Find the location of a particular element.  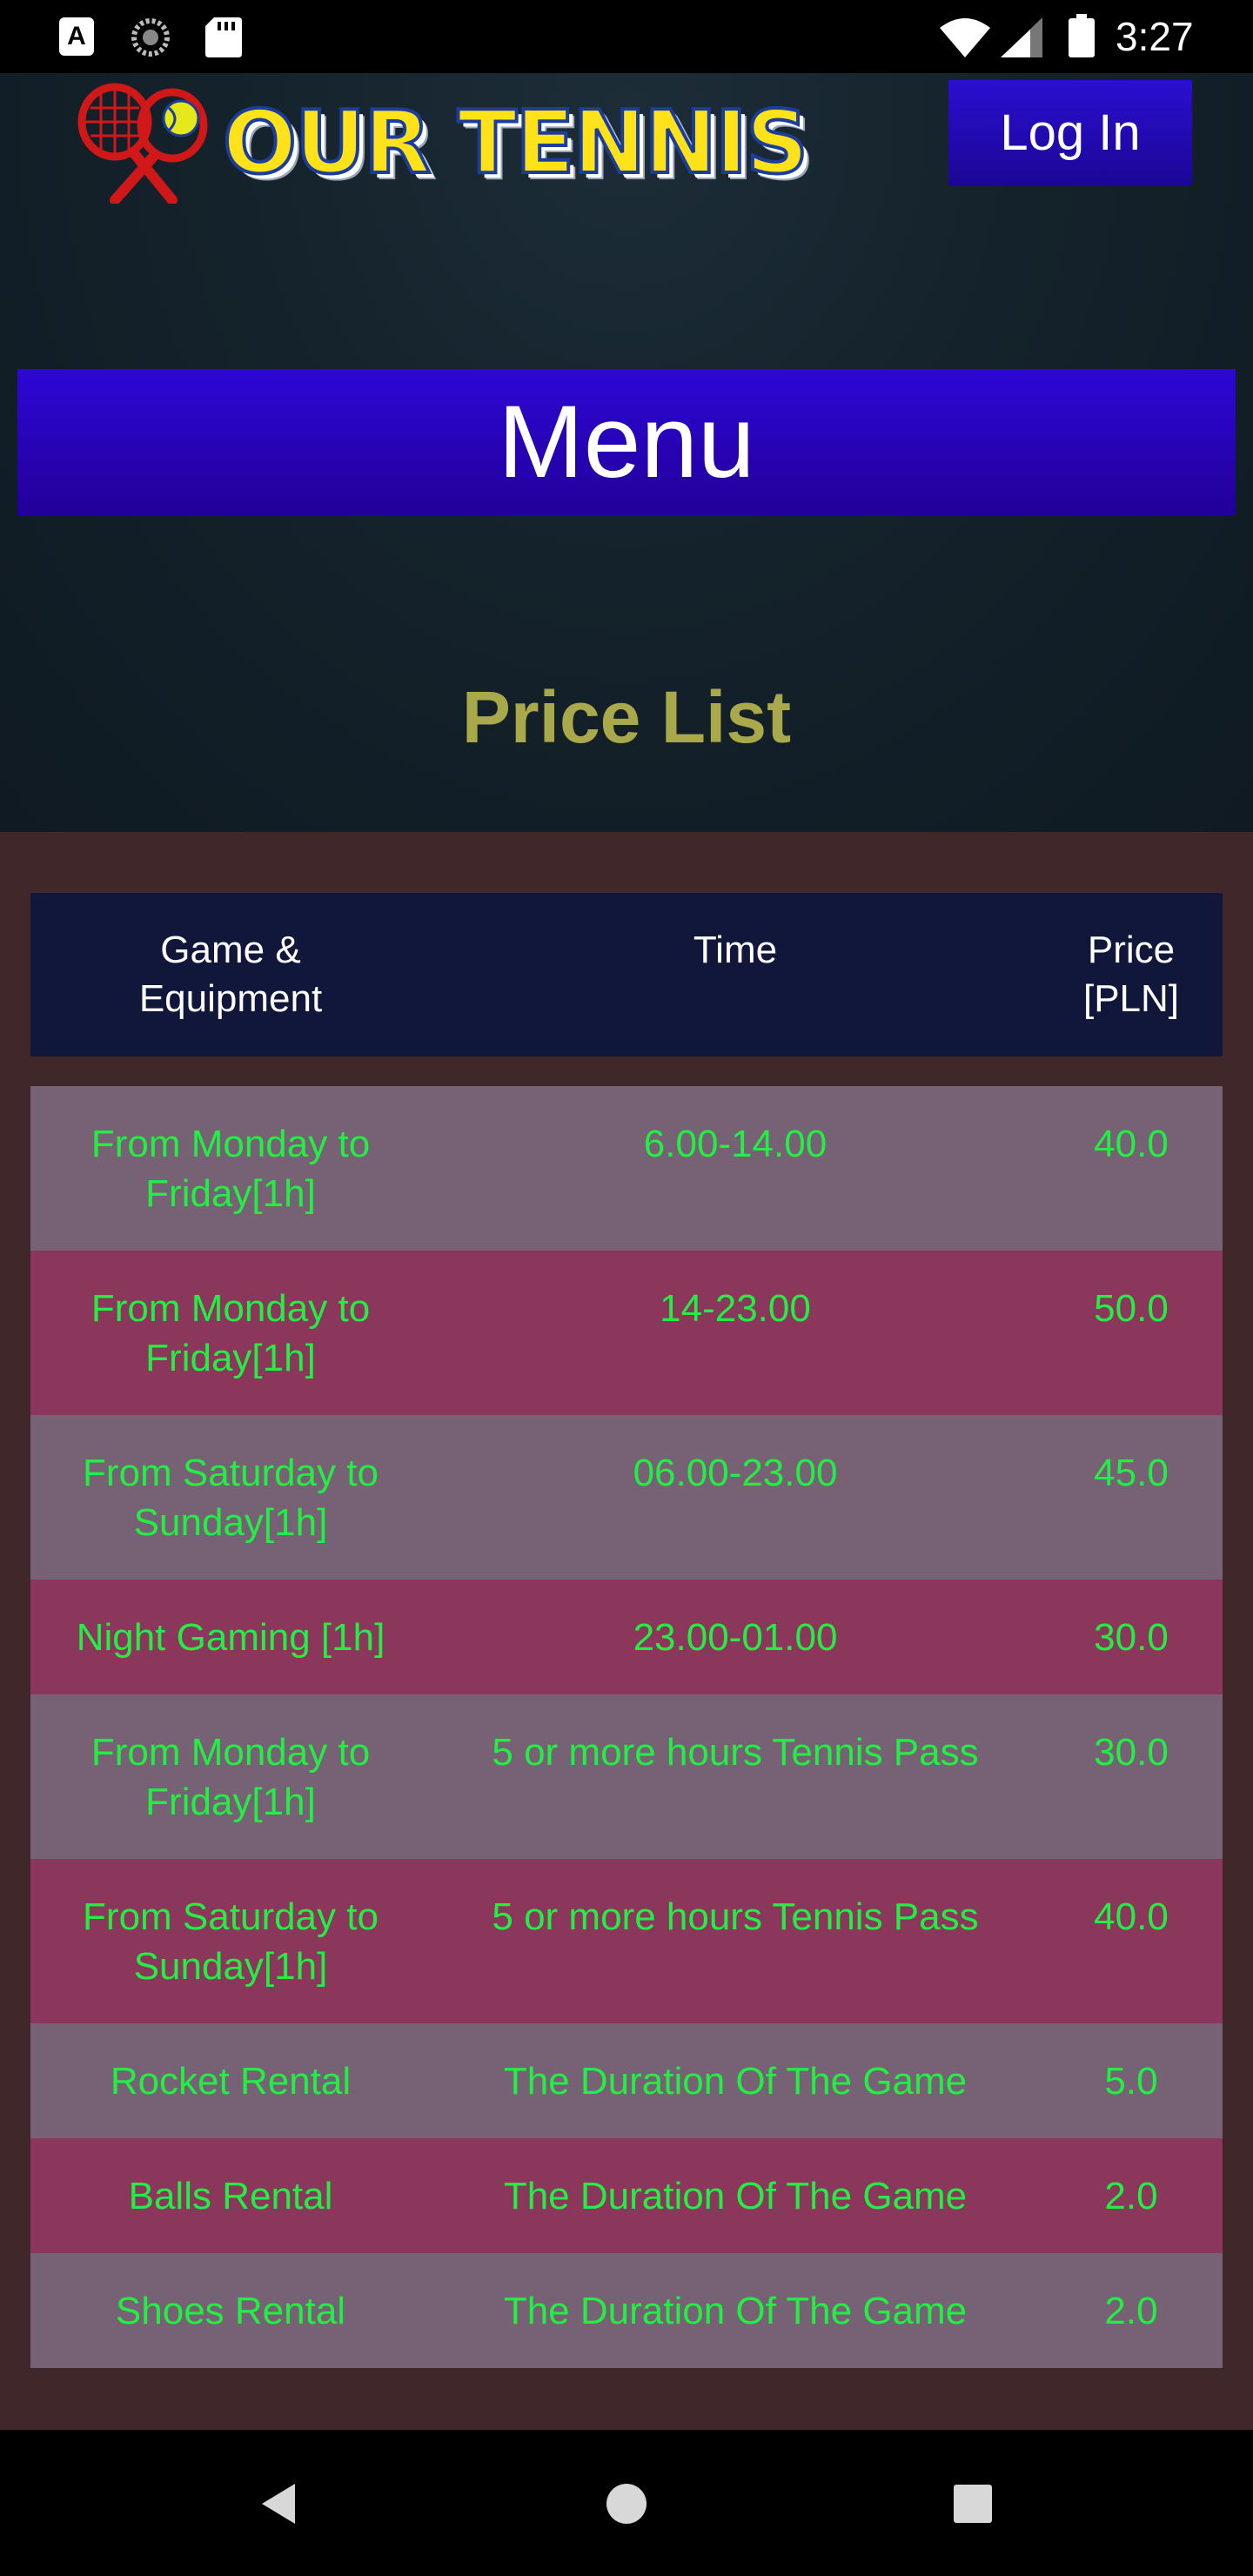

table-header: Game & Equipment Time Price [PLN] is located at coordinates (626, 975).